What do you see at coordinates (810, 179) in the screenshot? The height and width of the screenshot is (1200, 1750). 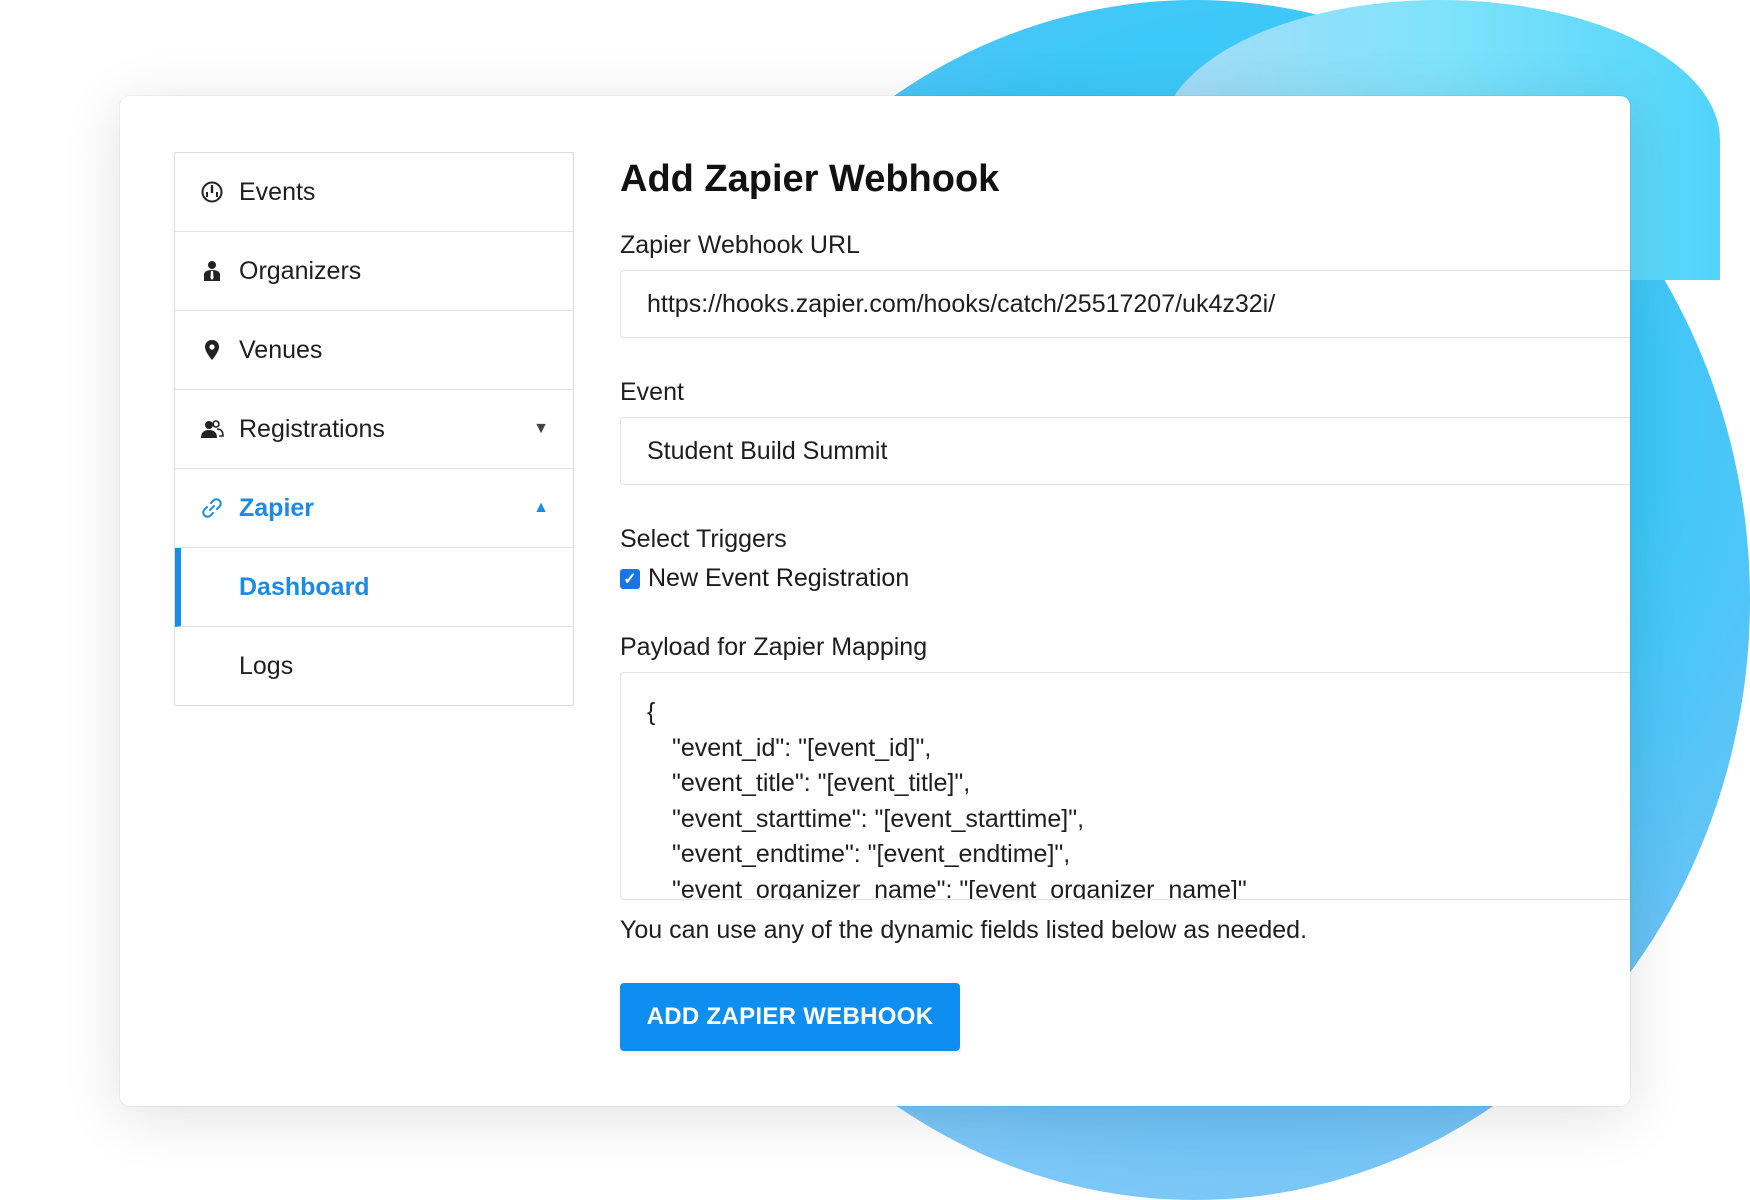 I see `page-title: Add Zapier Webhook` at bounding box center [810, 179].